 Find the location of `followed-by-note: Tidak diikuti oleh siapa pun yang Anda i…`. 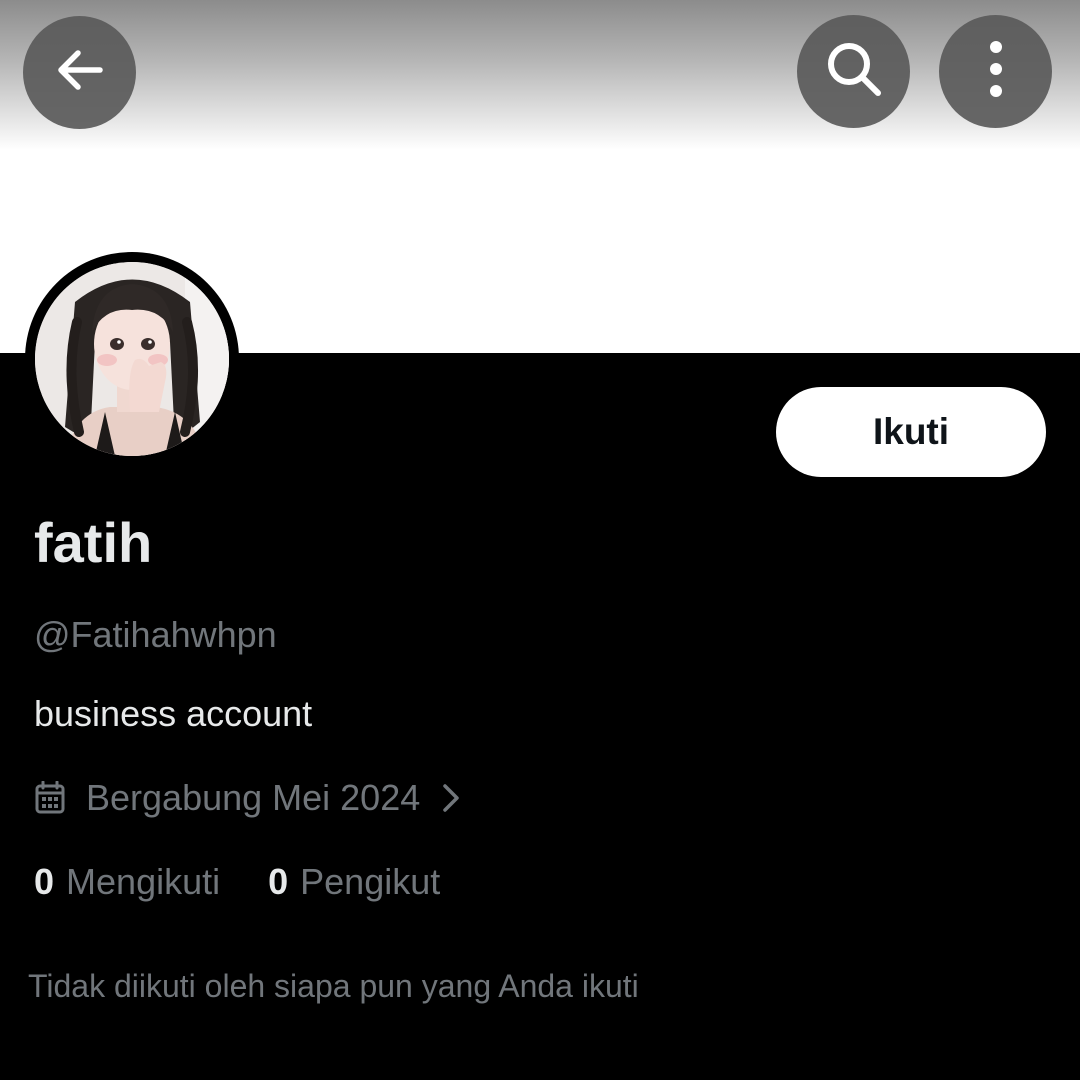

followed-by-note: Tidak diikuti oleh siapa pun yang Anda i… is located at coordinates (333, 986).